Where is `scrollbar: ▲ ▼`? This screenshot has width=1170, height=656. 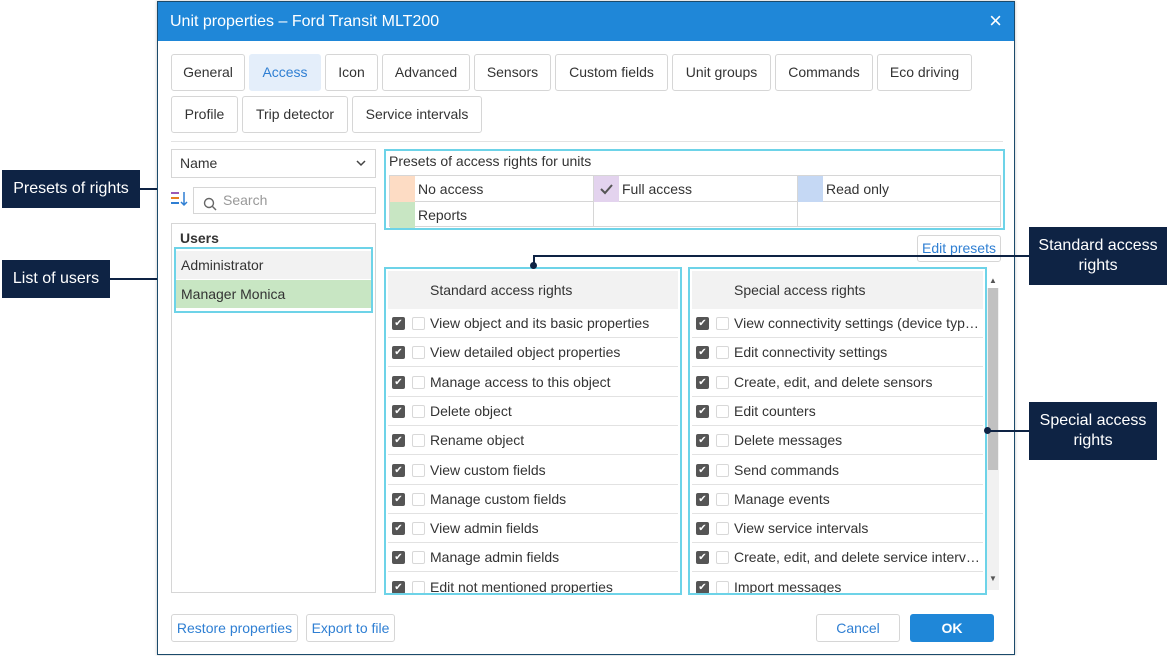
scrollbar: ▲ ▼ is located at coordinates (993, 433).